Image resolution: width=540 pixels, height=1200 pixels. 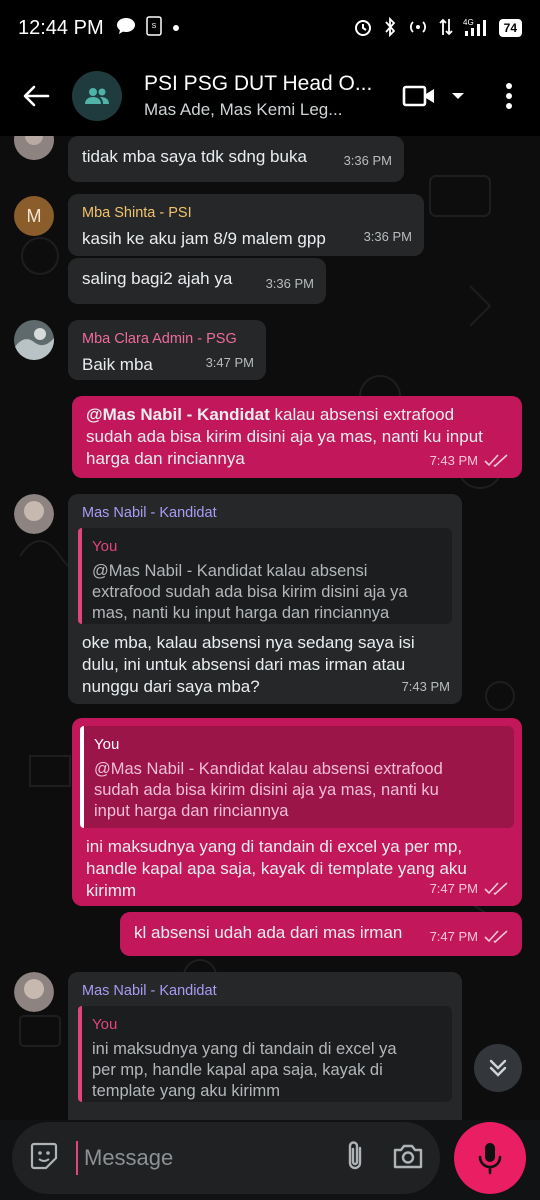 What do you see at coordinates (117, 364) in the screenshot?
I see `message-text: Baik mba` at bounding box center [117, 364].